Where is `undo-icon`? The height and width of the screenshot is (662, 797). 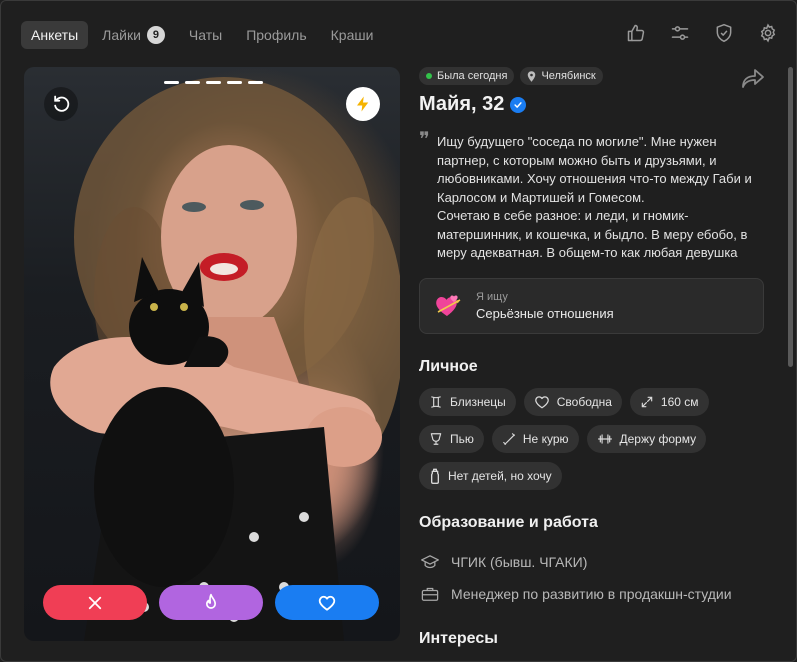
undo-icon is located at coordinates (62, 103).